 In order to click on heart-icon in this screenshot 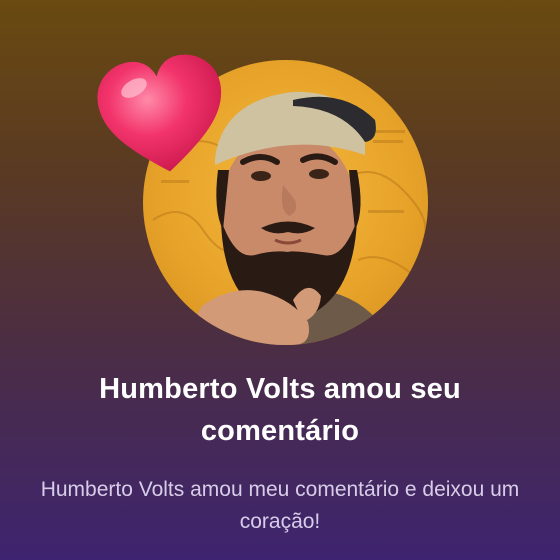, I will do `click(162, 116)`.